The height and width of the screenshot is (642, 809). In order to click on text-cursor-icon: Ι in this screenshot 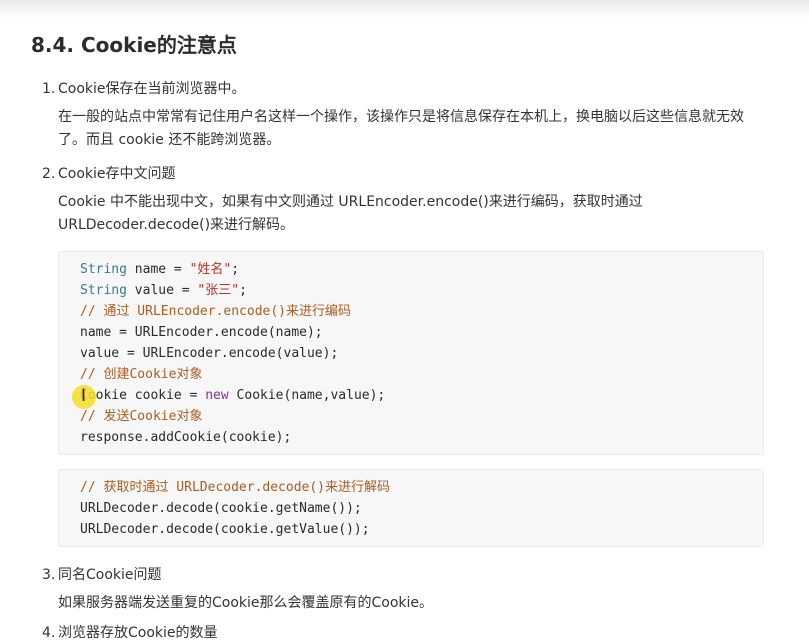, I will do `click(84, 396)`.